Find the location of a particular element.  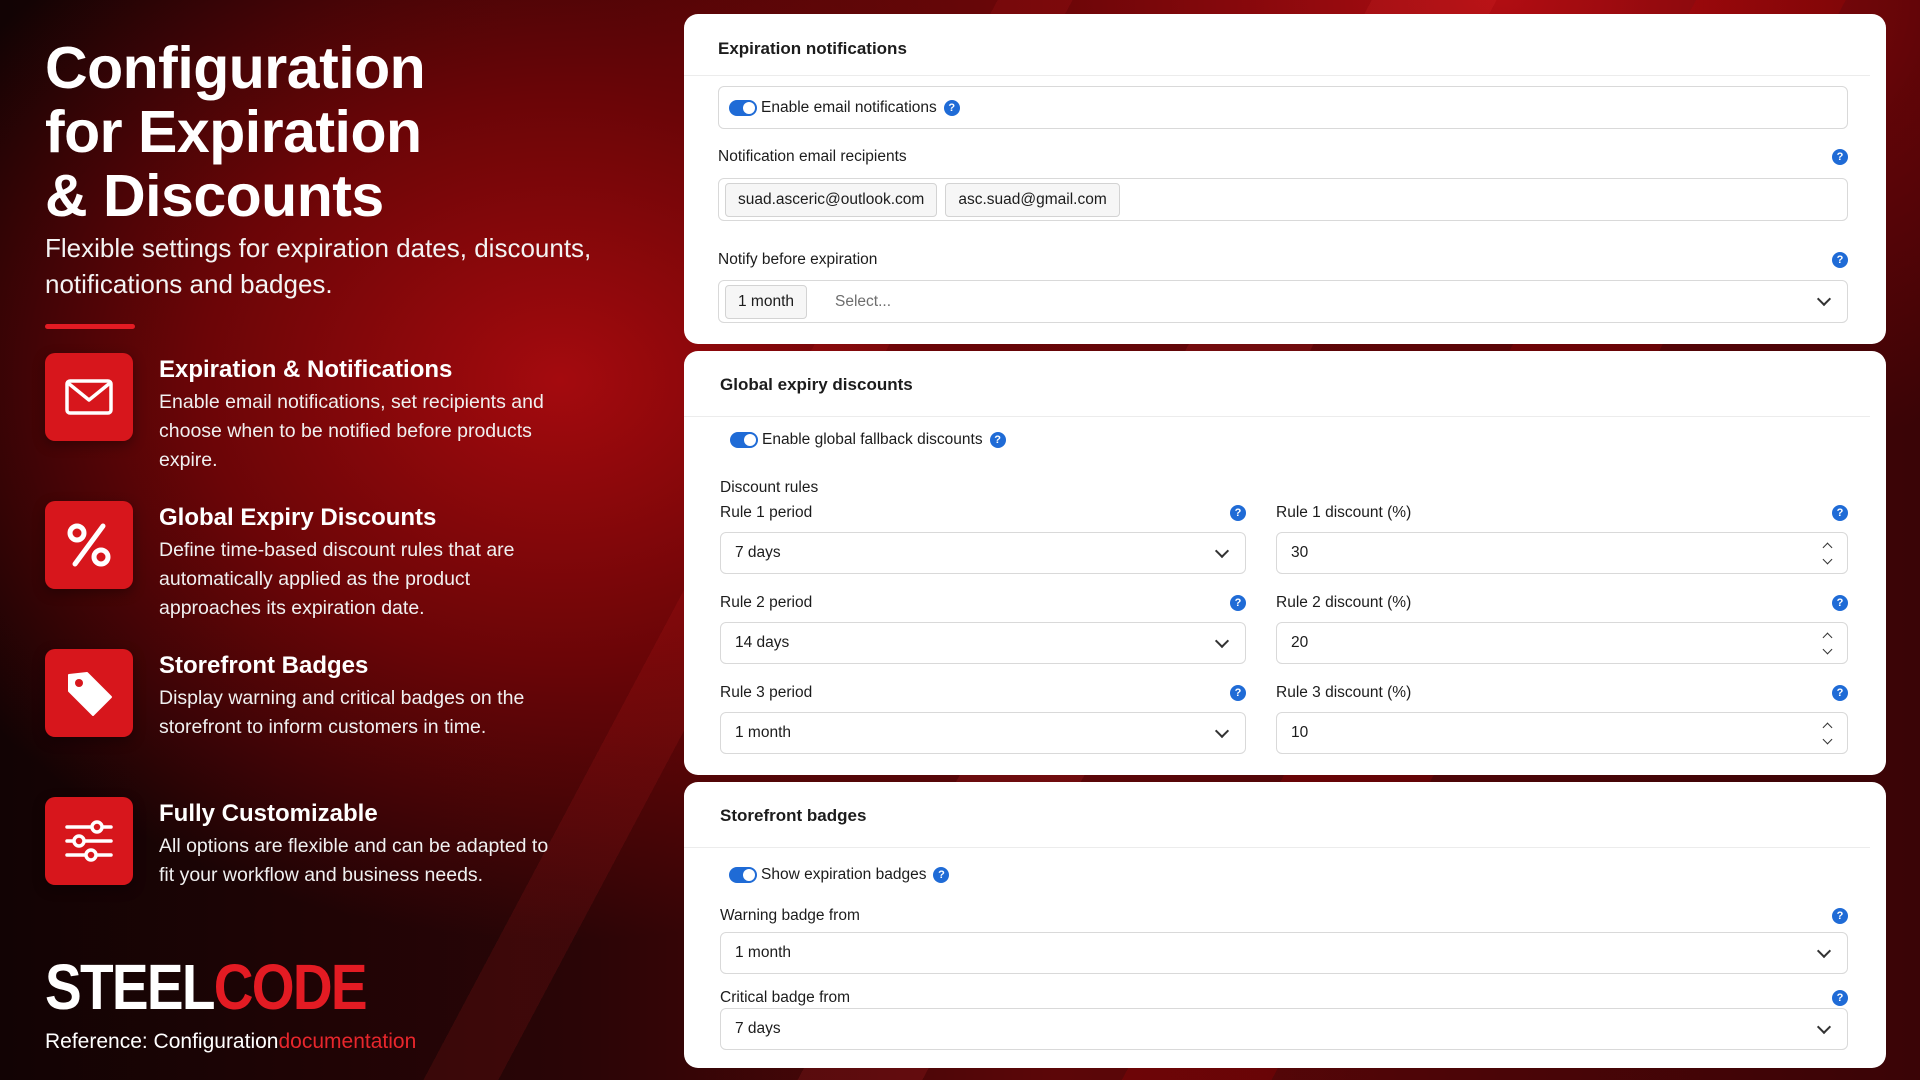

rule-discount-label: Rule 2 discount (%) is located at coordinates (1344, 602).